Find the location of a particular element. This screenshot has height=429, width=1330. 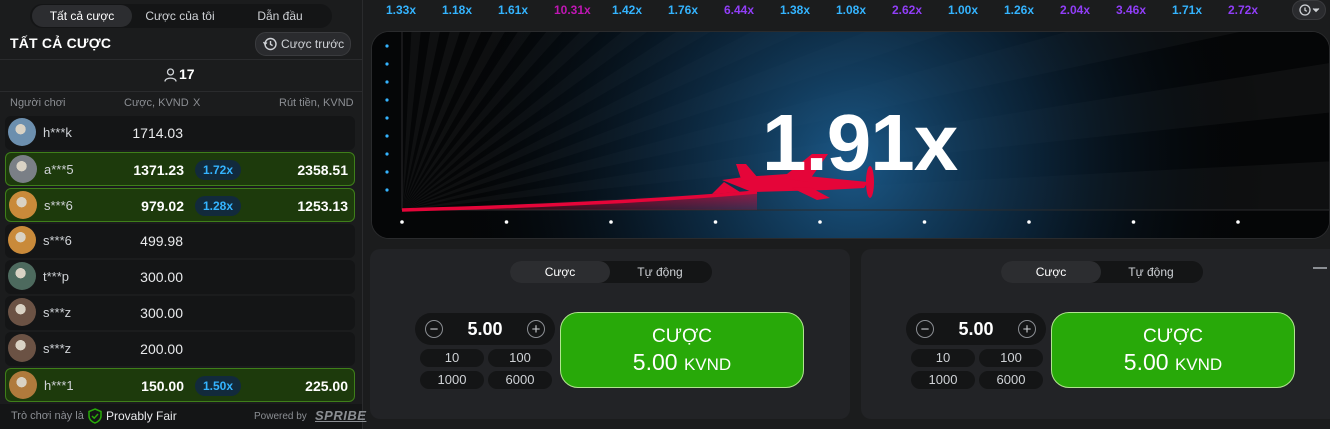

player-name: s***6 is located at coordinates (57, 240).